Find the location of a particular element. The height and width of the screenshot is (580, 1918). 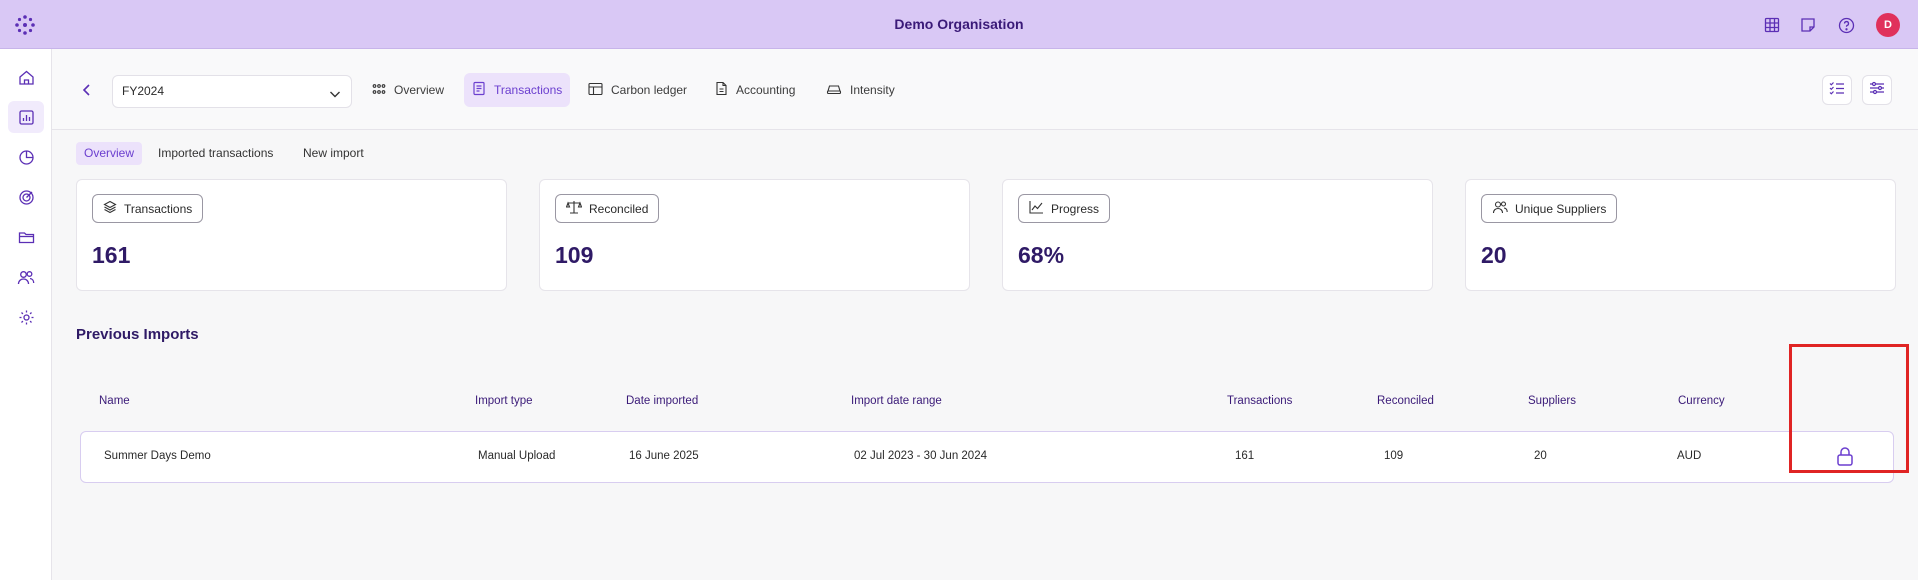

stat-card-unique-suppliers: Unique Suppliers 20 is located at coordinates (1680, 235).